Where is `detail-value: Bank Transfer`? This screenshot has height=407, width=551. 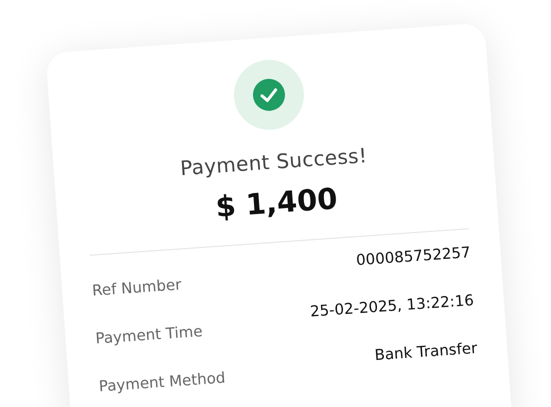
detail-value: Bank Transfer is located at coordinates (426, 351).